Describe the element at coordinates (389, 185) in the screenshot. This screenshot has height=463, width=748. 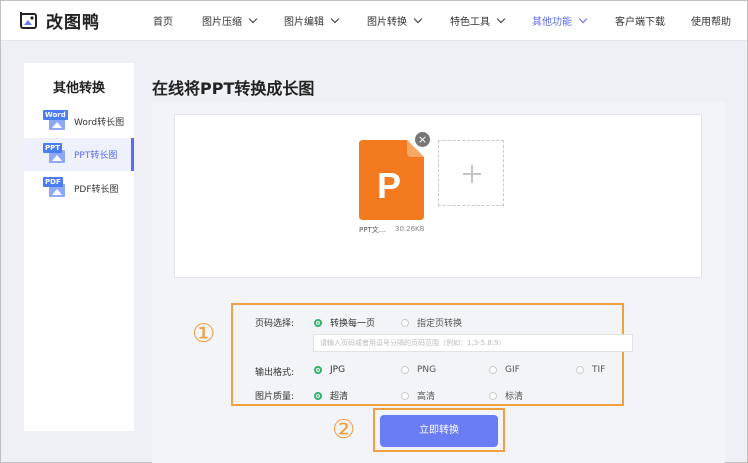
I see `ppt-letter: P` at that location.